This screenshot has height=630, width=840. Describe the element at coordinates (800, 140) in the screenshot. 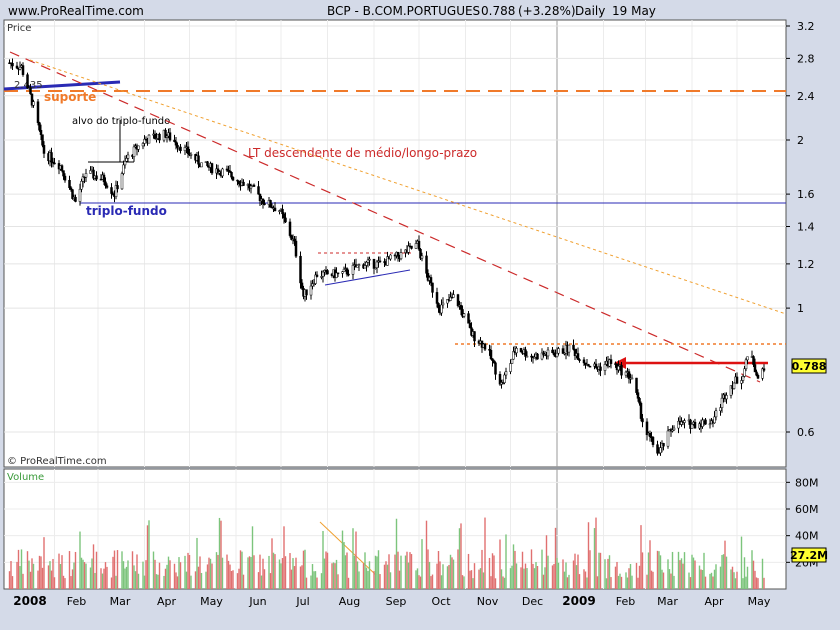

I see `price-tick-label: 2` at that location.